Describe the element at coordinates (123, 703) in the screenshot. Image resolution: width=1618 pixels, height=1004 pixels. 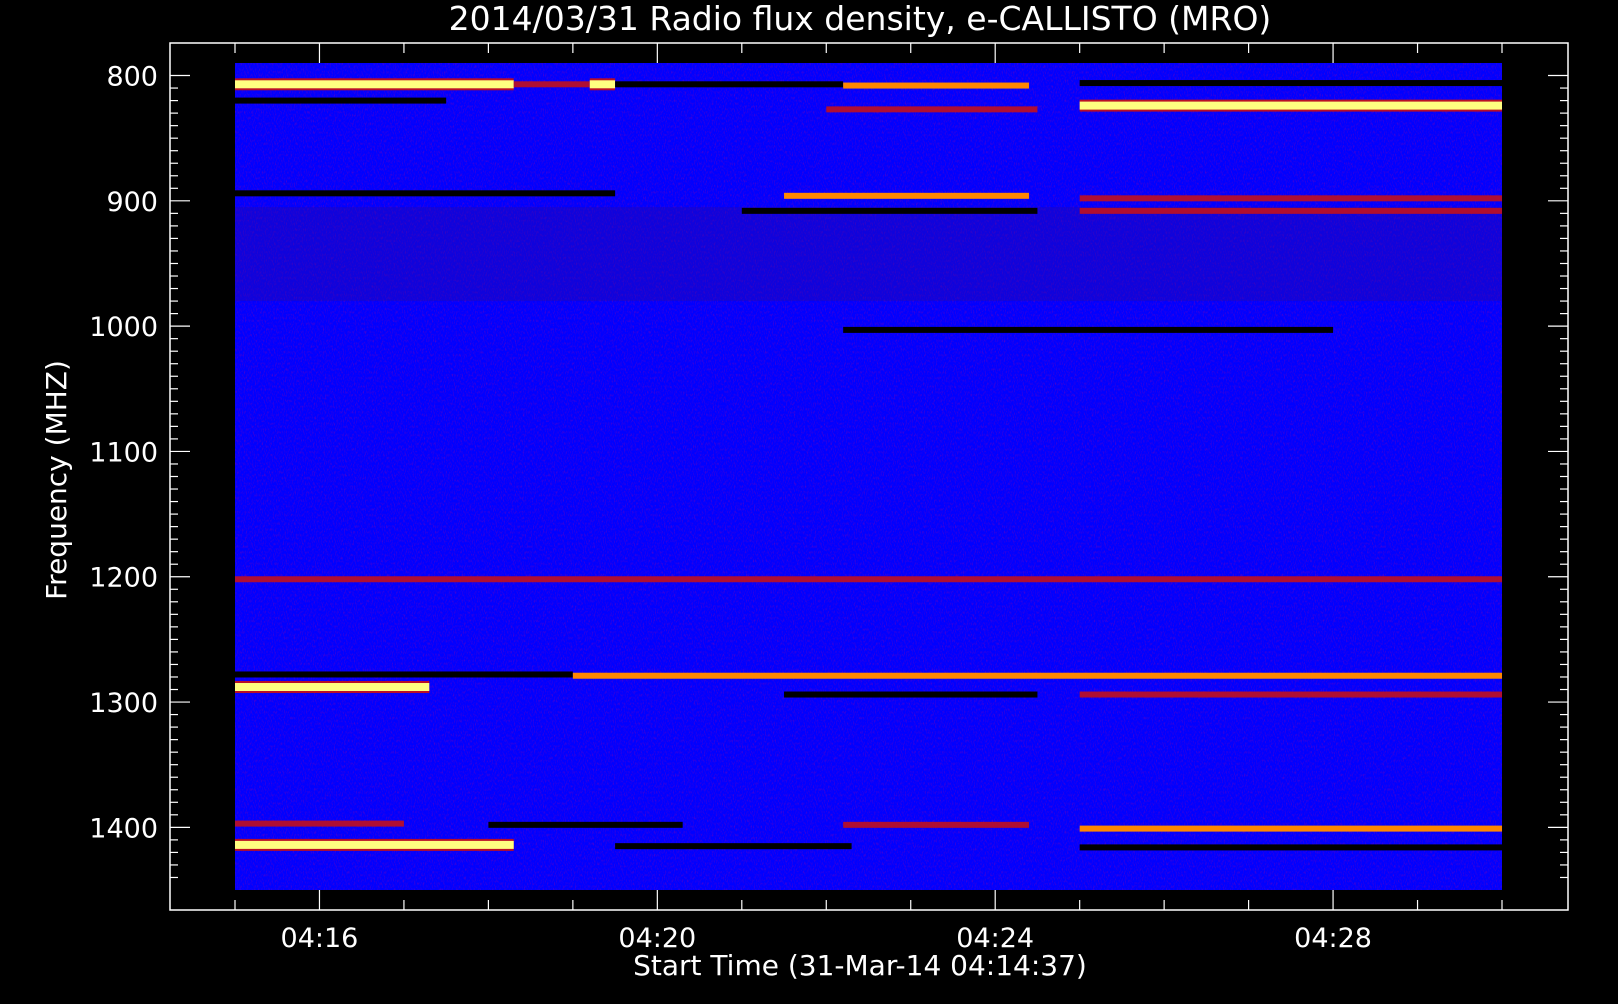
I see `y-tick-label: 1300` at that location.